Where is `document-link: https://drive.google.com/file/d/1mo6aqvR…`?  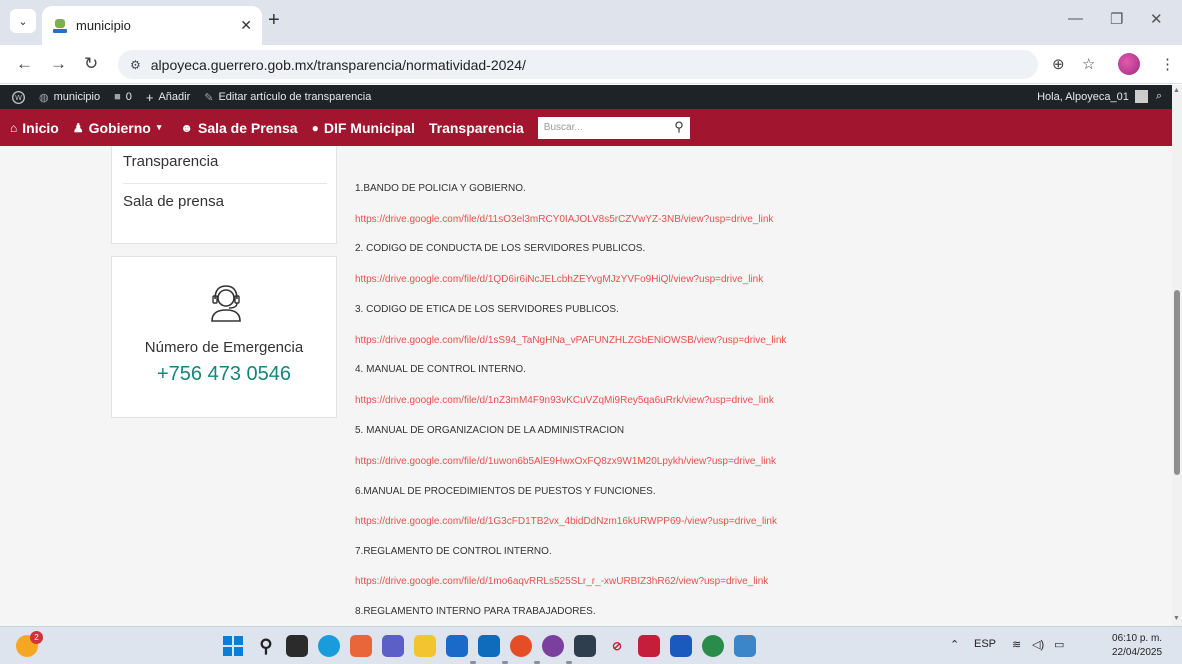
document-link: https://drive.google.com/file/d/1mo6aqvR… is located at coordinates (561, 581).